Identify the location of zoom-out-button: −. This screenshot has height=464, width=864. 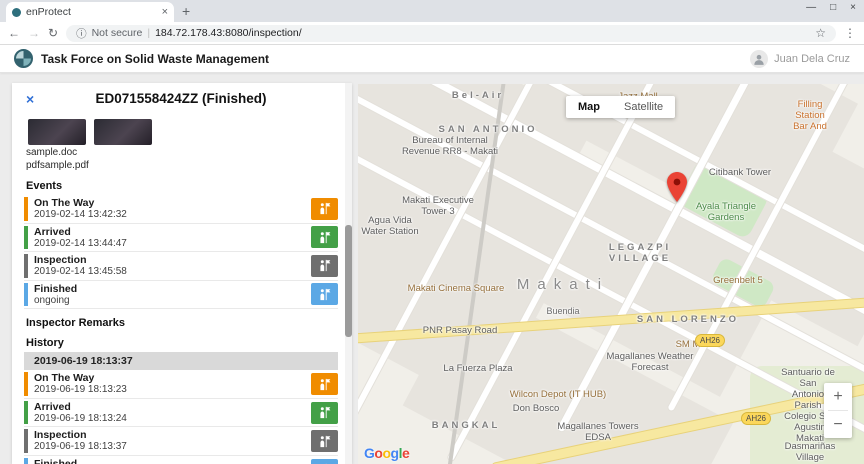
(838, 424).